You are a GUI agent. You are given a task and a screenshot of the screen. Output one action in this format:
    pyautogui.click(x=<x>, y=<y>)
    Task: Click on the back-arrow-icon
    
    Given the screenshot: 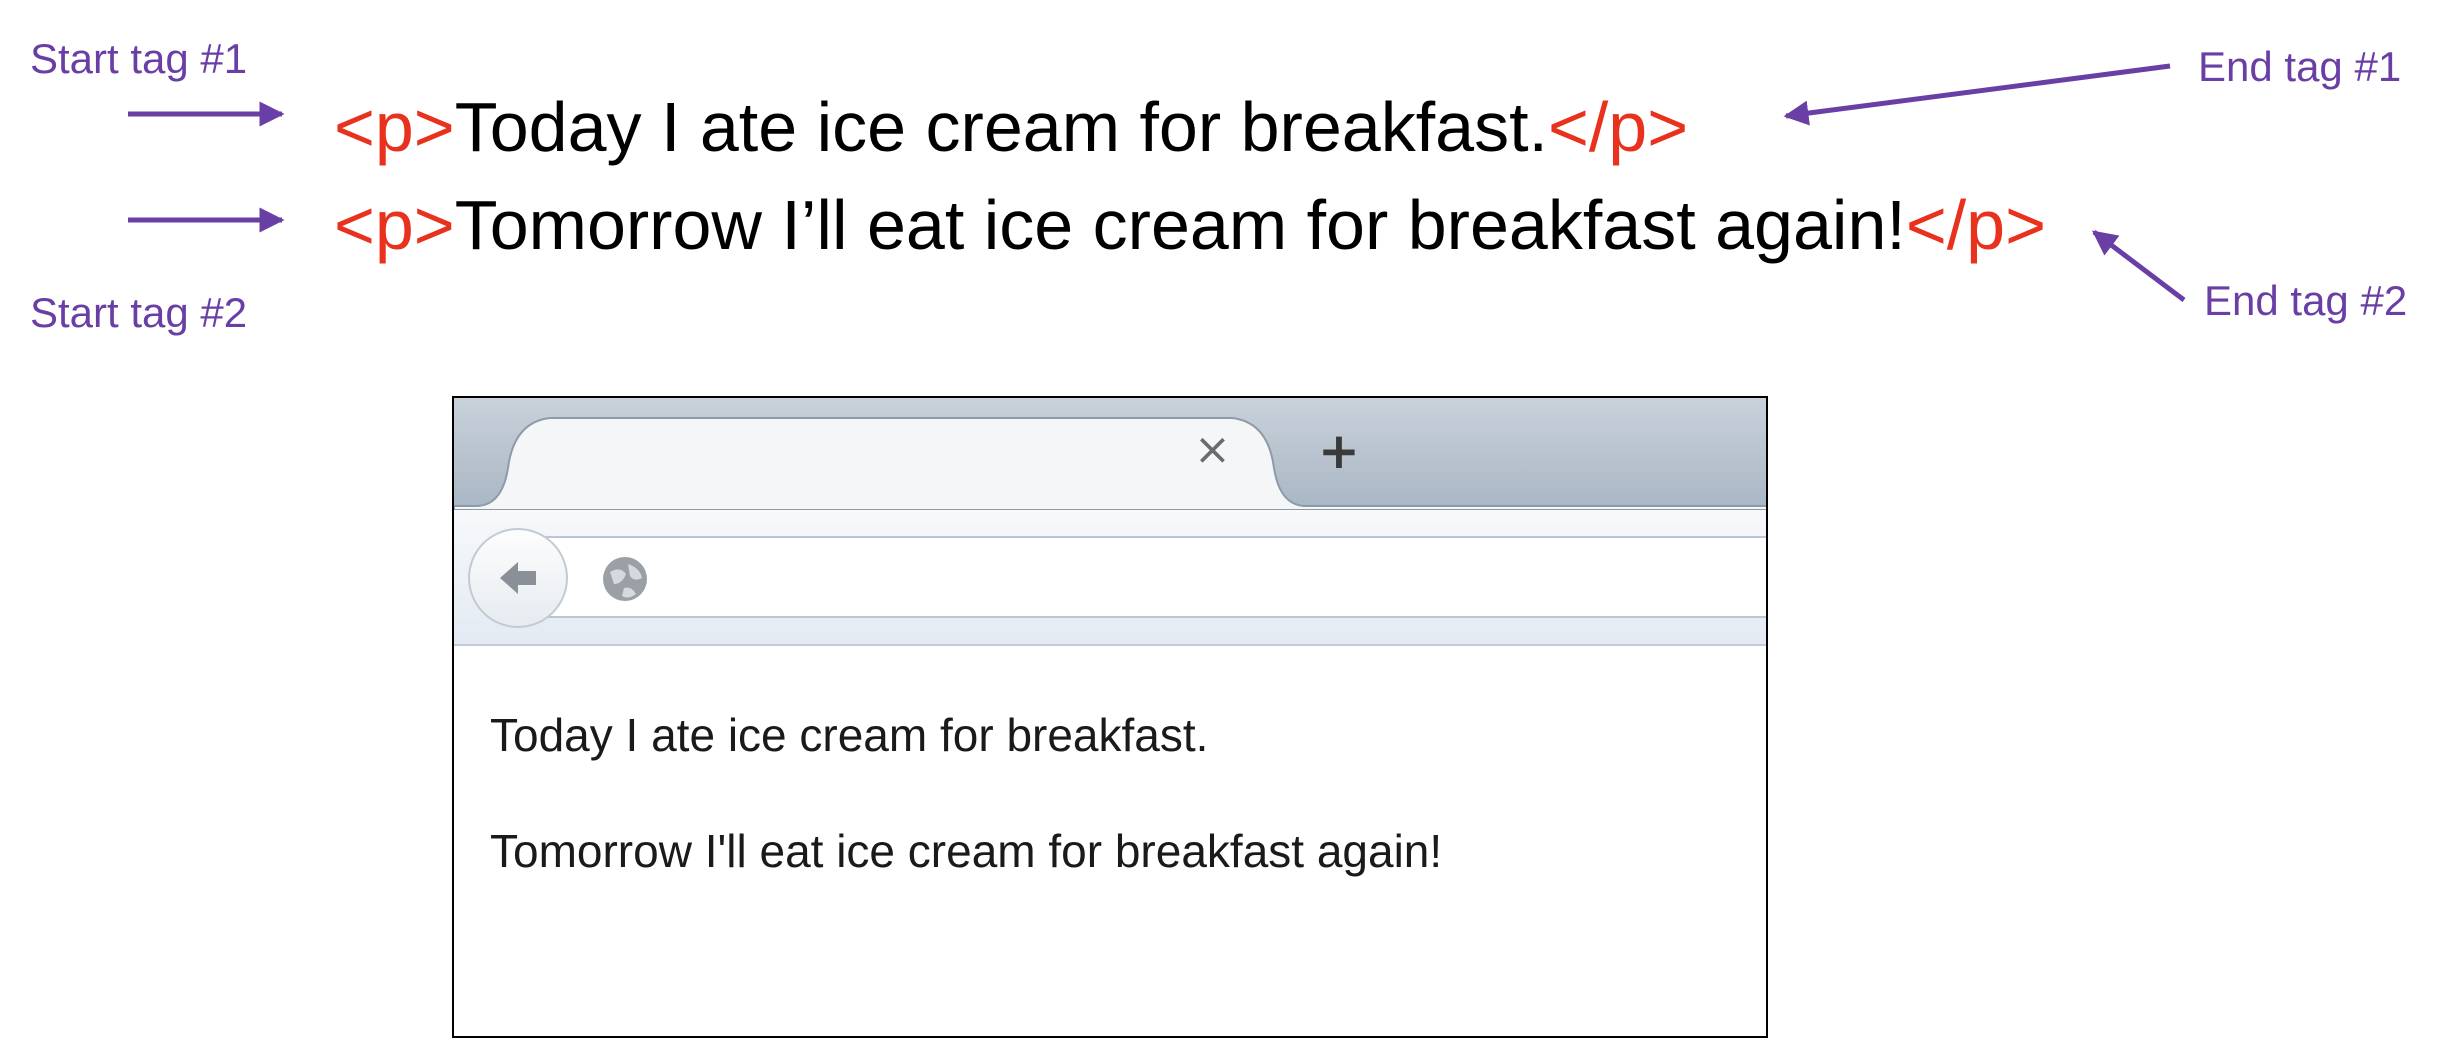 What is the action you would take?
    pyautogui.click(x=518, y=578)
    